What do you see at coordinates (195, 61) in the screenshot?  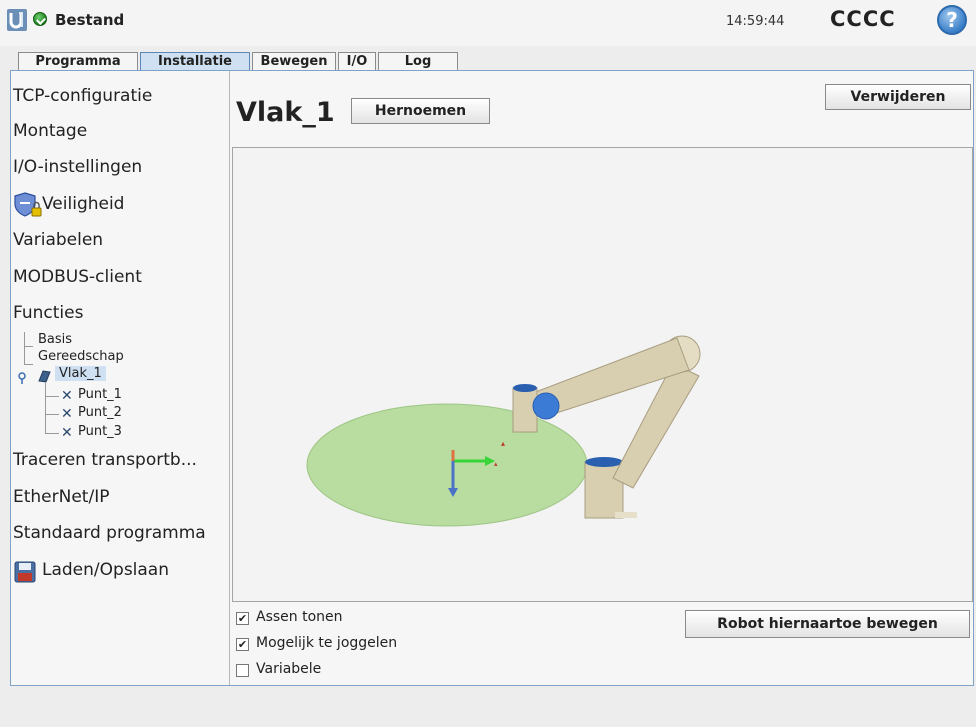 I see `tab-installatie: Installatie` at bounding box center [195, 61].